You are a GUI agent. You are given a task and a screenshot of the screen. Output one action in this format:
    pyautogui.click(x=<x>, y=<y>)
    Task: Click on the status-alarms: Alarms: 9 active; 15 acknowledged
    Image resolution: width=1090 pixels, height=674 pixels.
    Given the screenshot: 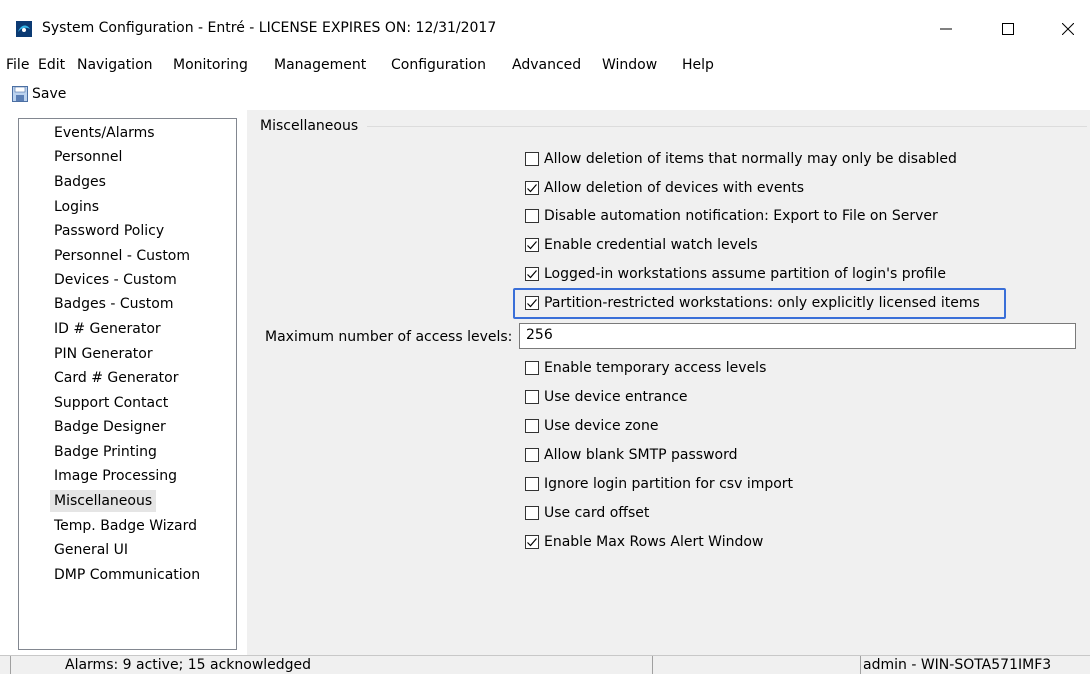 What is the action you would take?
    pyautogui.click(x=188, y=665)
    